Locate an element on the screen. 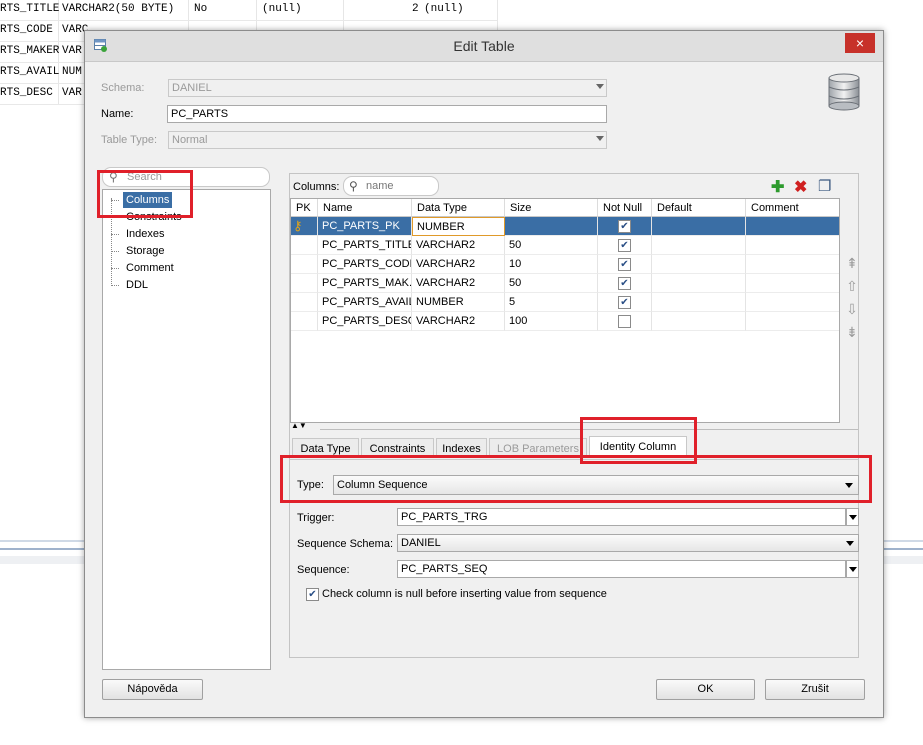 This screenshot has width=923, height=745. nav-item-indexes: Indexes is located at coordinates (145, 234).